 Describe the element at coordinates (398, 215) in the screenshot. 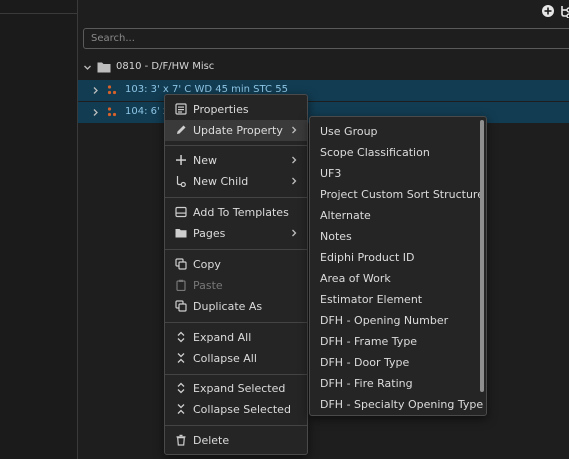

I see `submenu-item: Alternate` at that location.